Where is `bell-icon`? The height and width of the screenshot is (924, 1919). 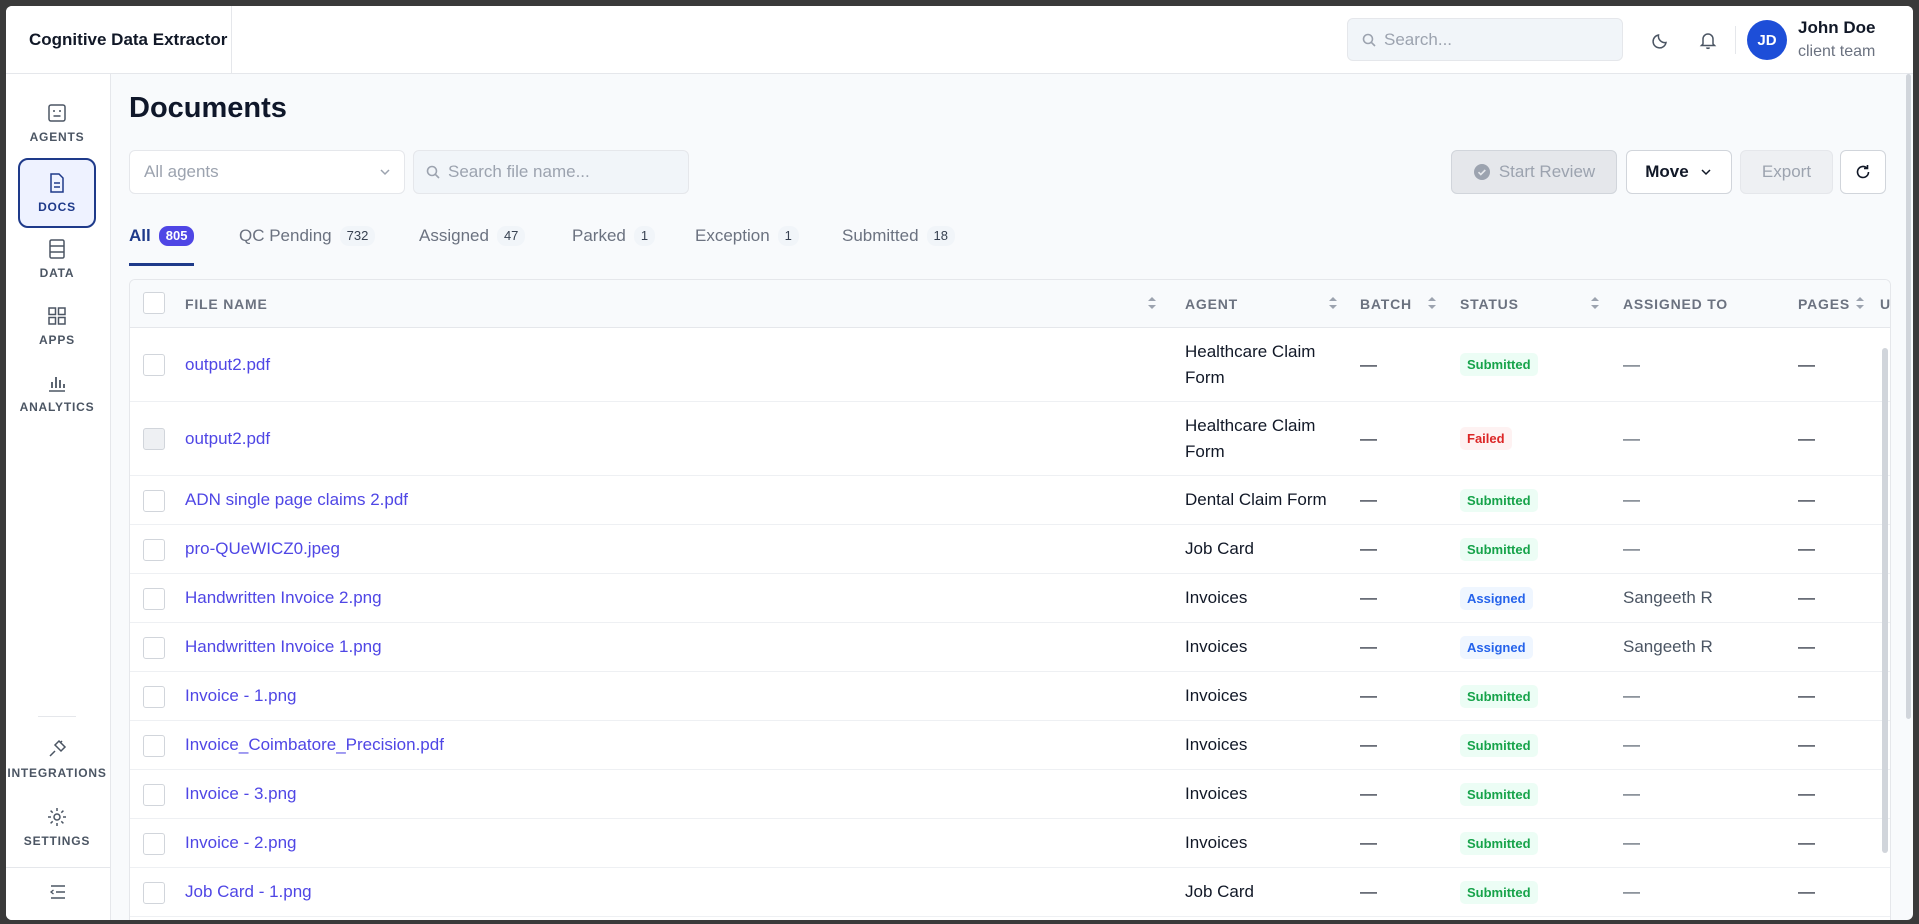
bell-icon is located at coordinates (1708, 41).